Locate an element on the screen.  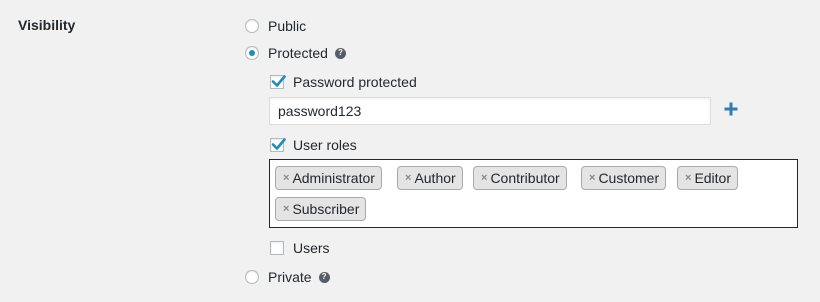
visibility-label: Visibility is located at coordinates (47, 25).